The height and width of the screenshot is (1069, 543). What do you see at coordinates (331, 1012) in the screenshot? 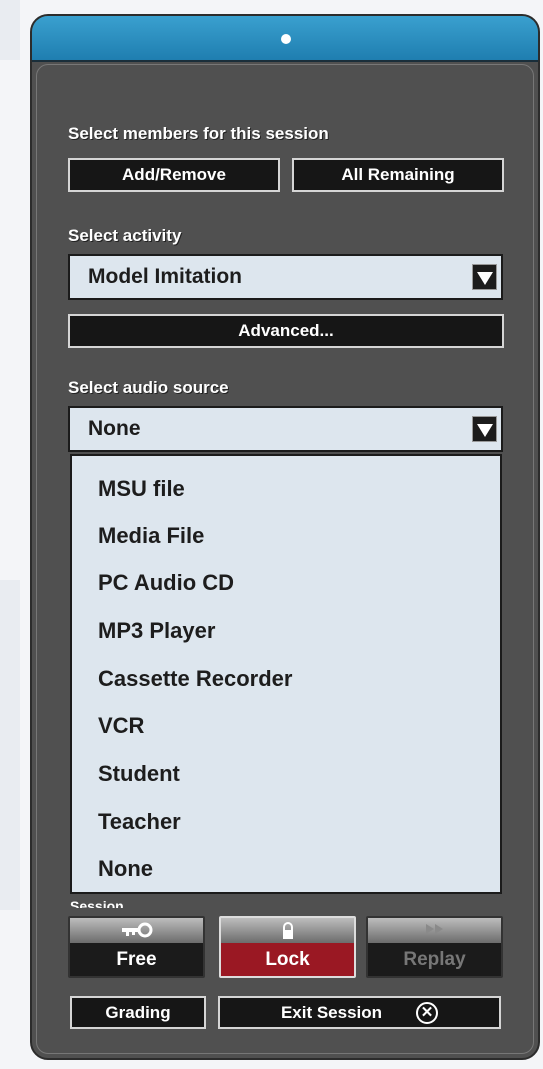
I see `exit-session-label: Exit Session` at bounding box center [331, 1012].